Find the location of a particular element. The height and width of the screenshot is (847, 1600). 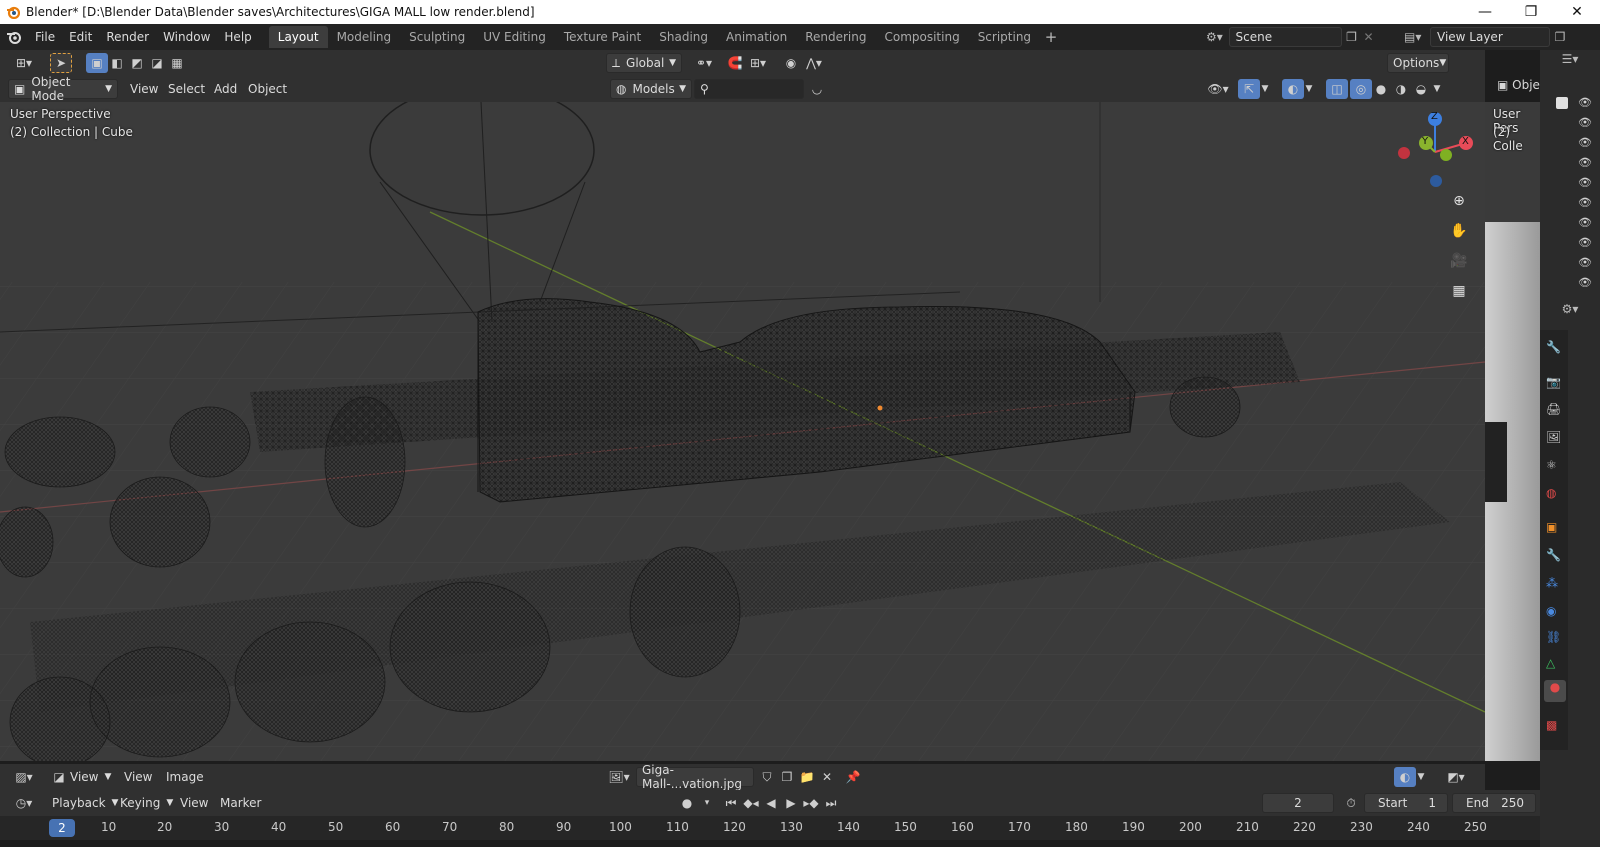

tool-tab-icon: 🔧 is located at coordinates (1553, 347).